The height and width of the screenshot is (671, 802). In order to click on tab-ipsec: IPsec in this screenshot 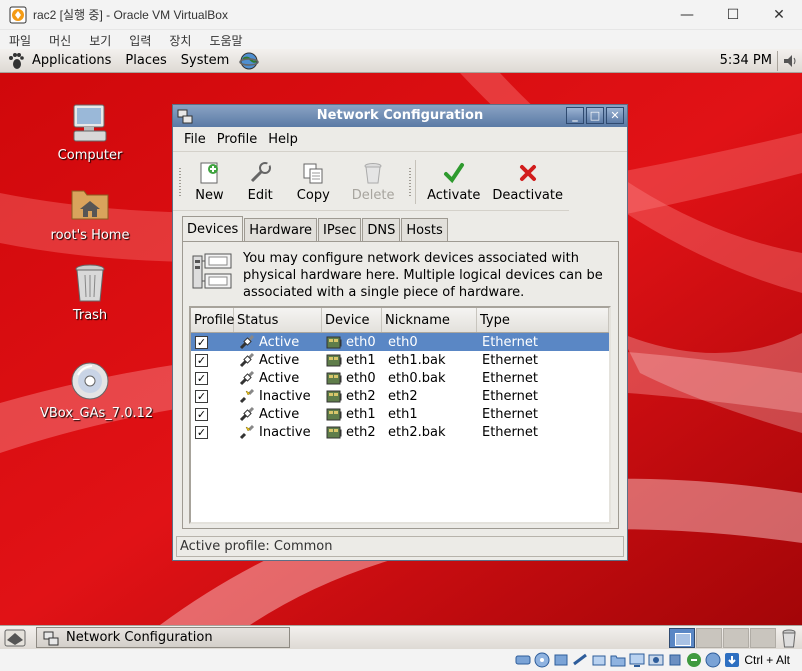, I will do `click(340, 229)`.